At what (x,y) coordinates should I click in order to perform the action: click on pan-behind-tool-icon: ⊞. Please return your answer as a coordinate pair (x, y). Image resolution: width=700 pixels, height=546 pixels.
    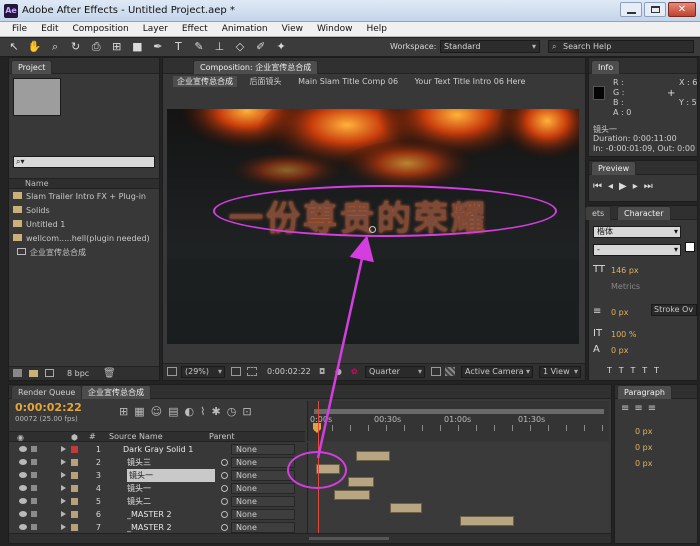
    Looking at the image, I should click on (117, 47).